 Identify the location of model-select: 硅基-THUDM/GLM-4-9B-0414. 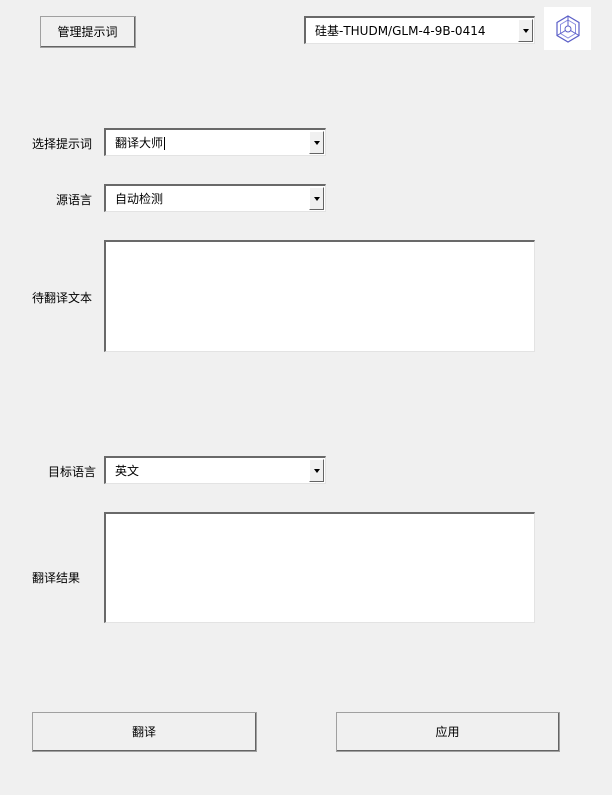
(419, 30).